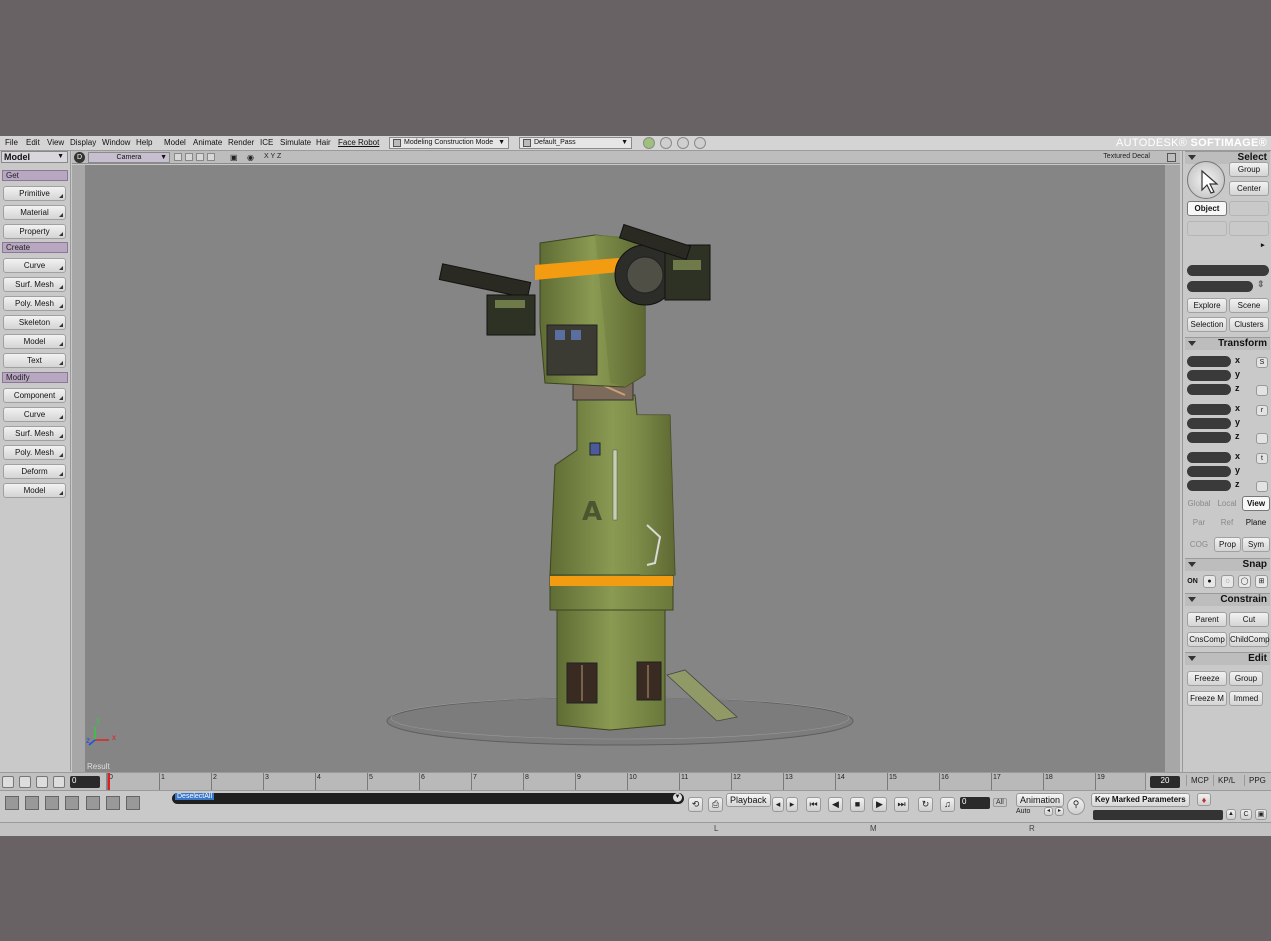 This screenshot has height=941, width=1271. What do you see at coordinates (1256, 522) in the screenshot?
I see `plane-button: Plane` at bounding box center [1256, 522].